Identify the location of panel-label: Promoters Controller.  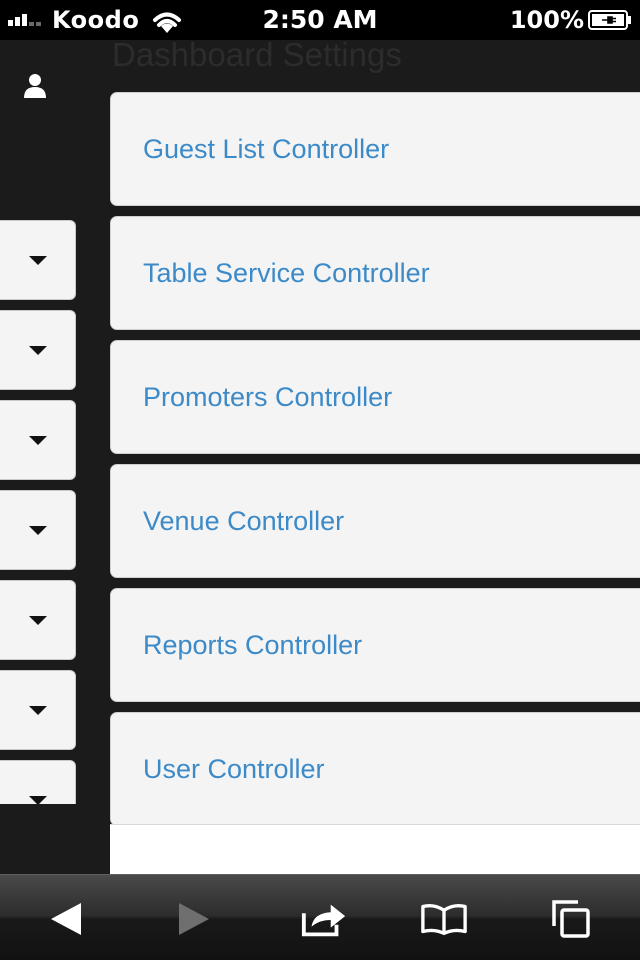
(267, 397).